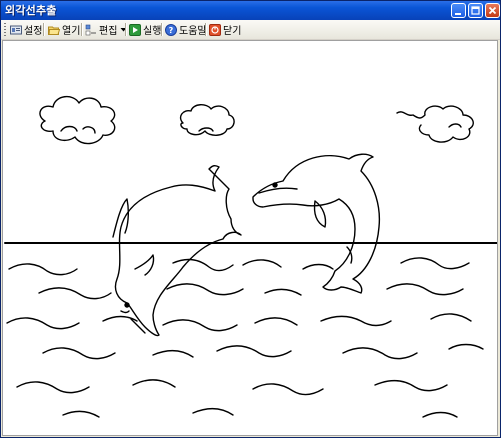 This screenshot has width=501, height=438. I want to click on minimize-button, so click(458, 10).